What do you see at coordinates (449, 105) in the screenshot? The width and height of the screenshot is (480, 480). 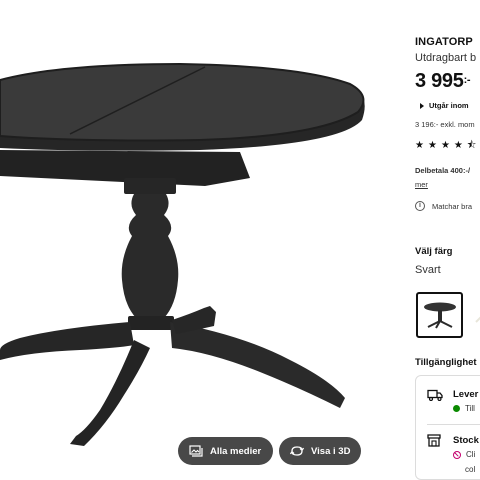 I see `expiring-text: Utgår inom` at bounding box center [449, 105].